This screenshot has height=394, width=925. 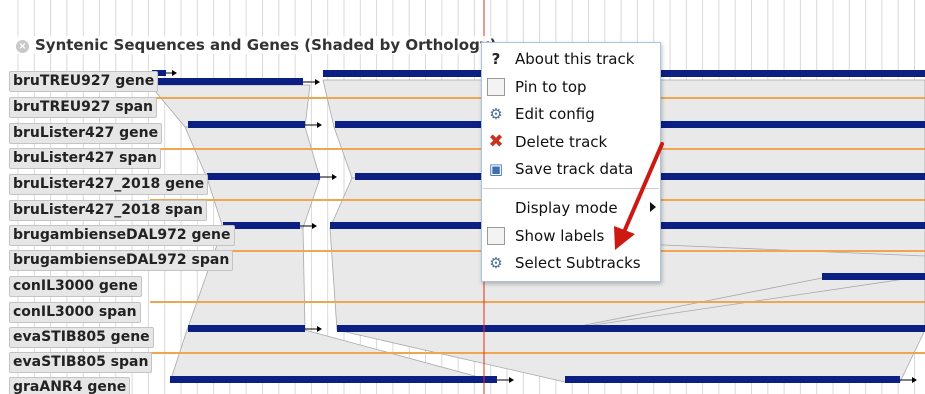 I want to click on checkbox-icon, so click(x=496, y=236).